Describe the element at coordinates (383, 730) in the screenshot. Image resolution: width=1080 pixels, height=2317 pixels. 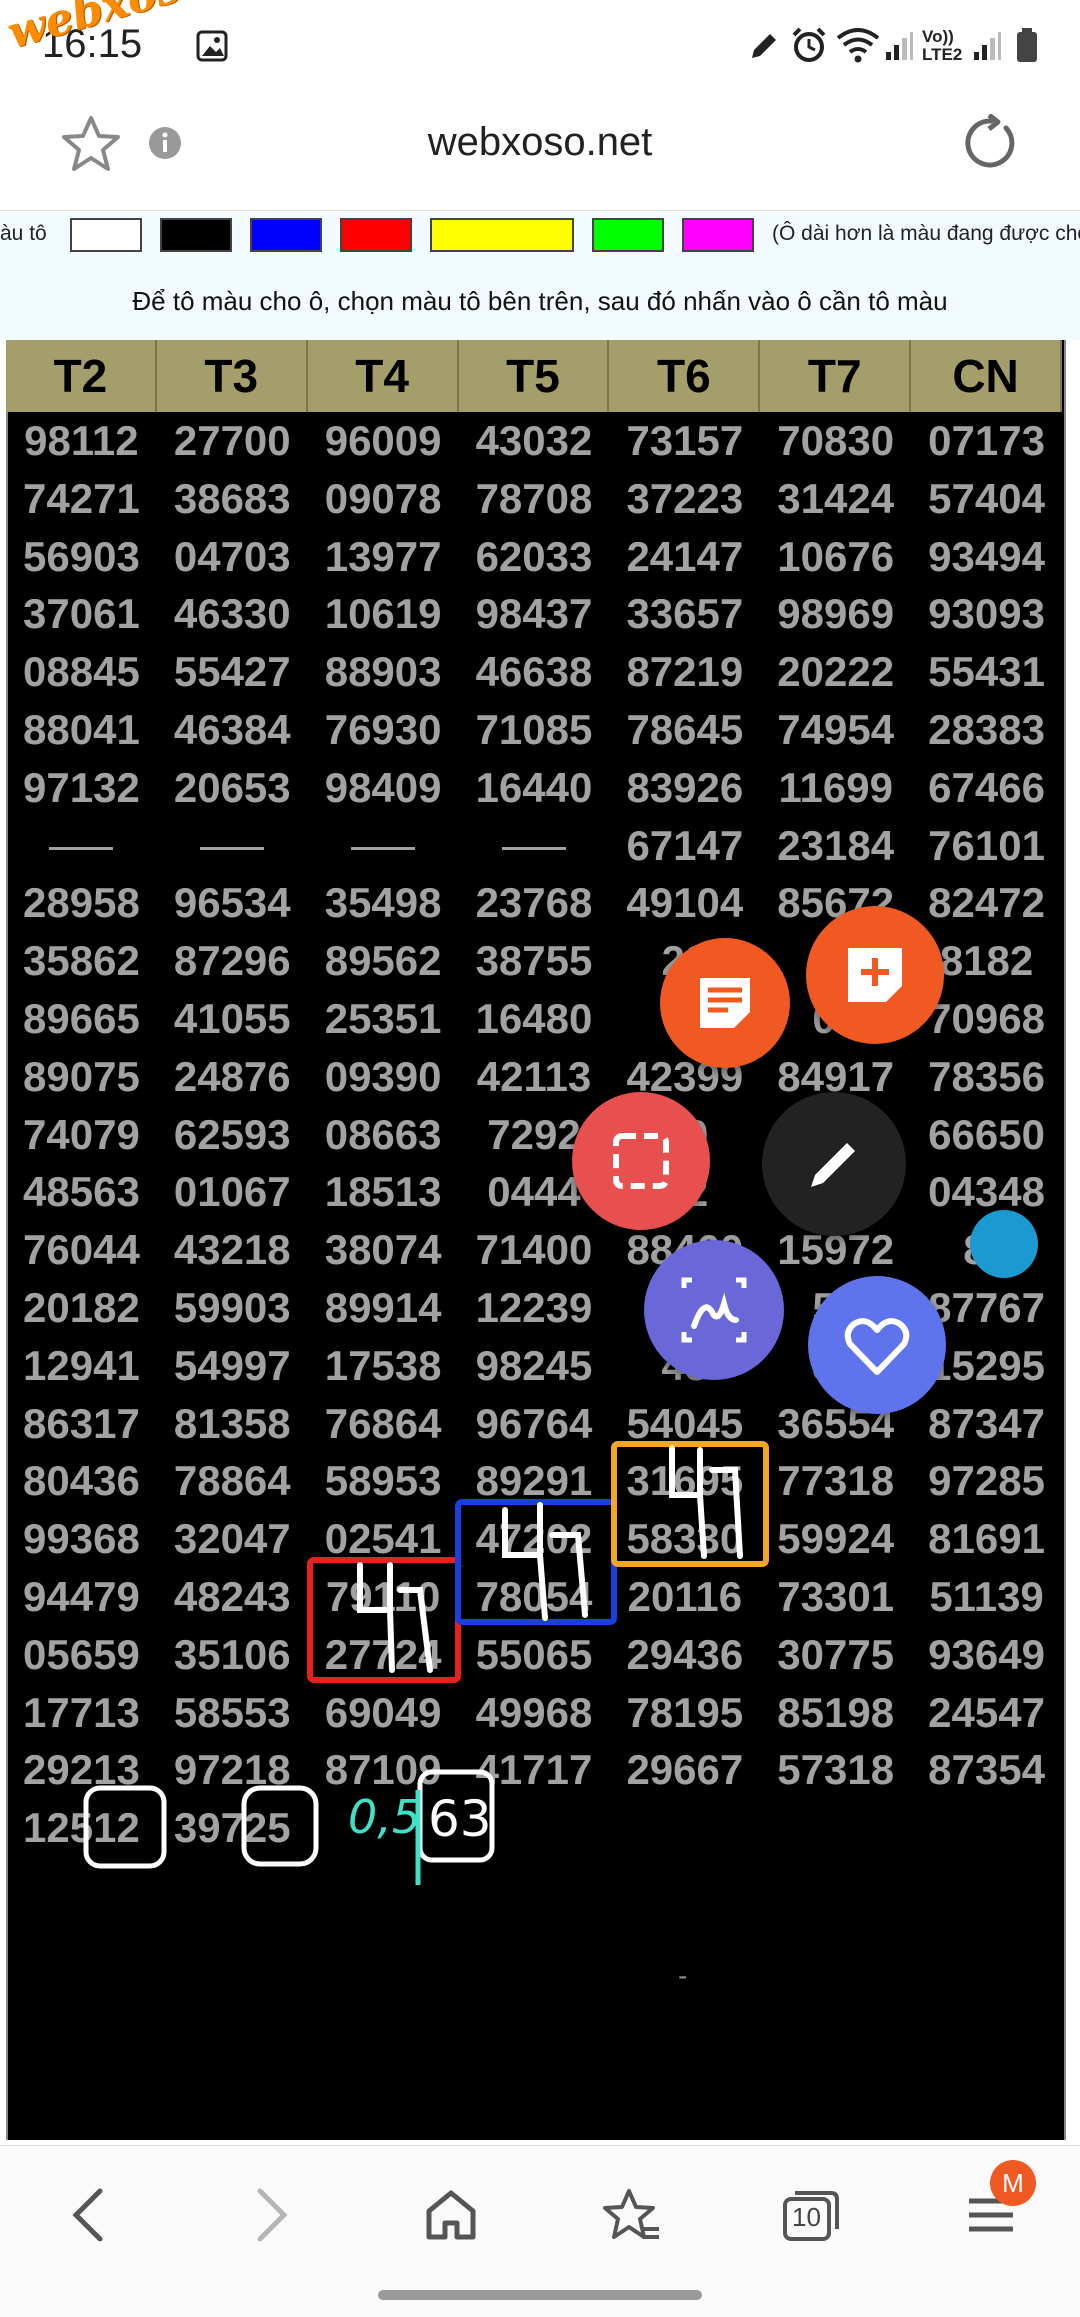
I see `number-cell: 76930` at that location.